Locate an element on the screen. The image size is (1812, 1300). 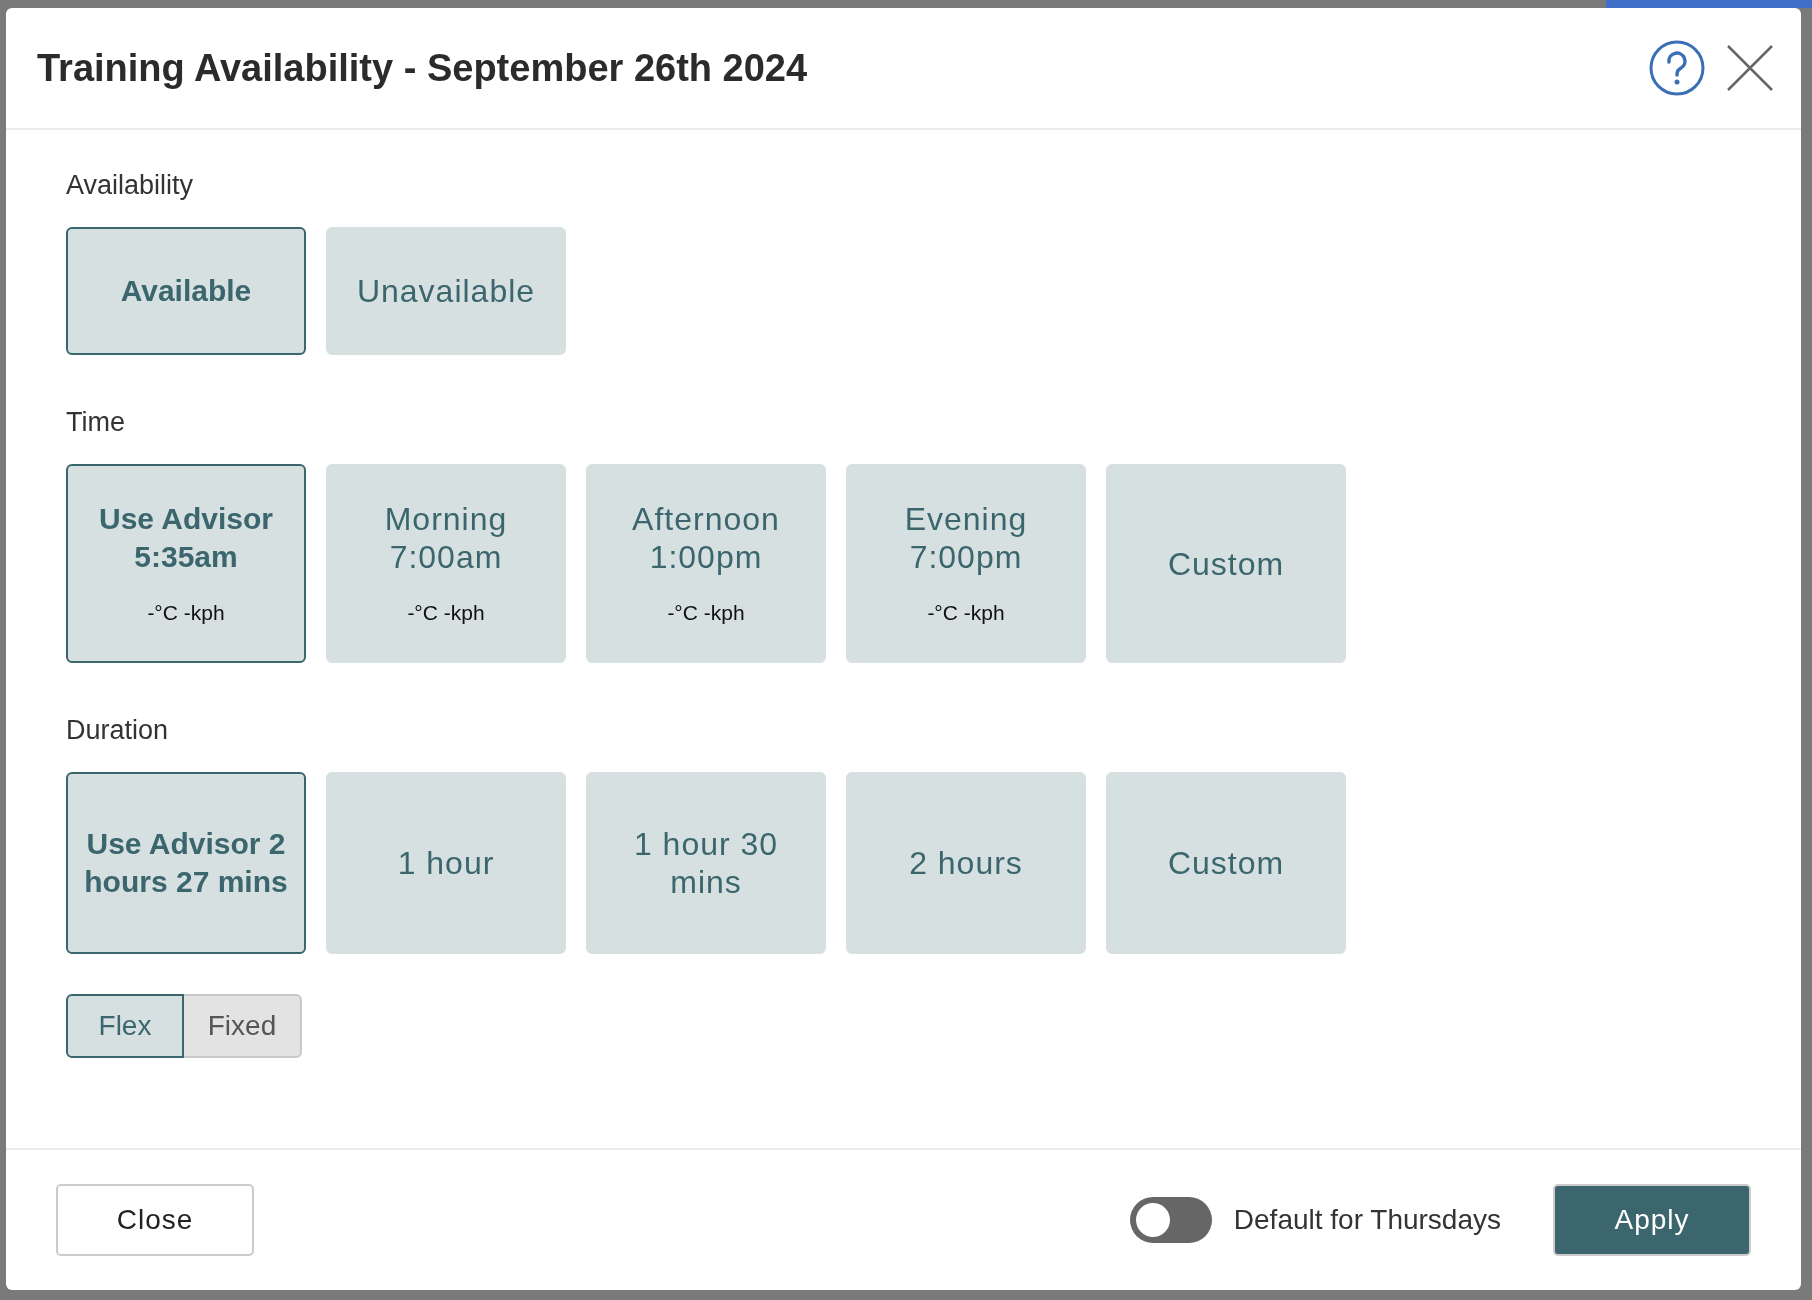
option-button: Afternoon 1:00pm -°C -kph is located at coordinates (706, 563).